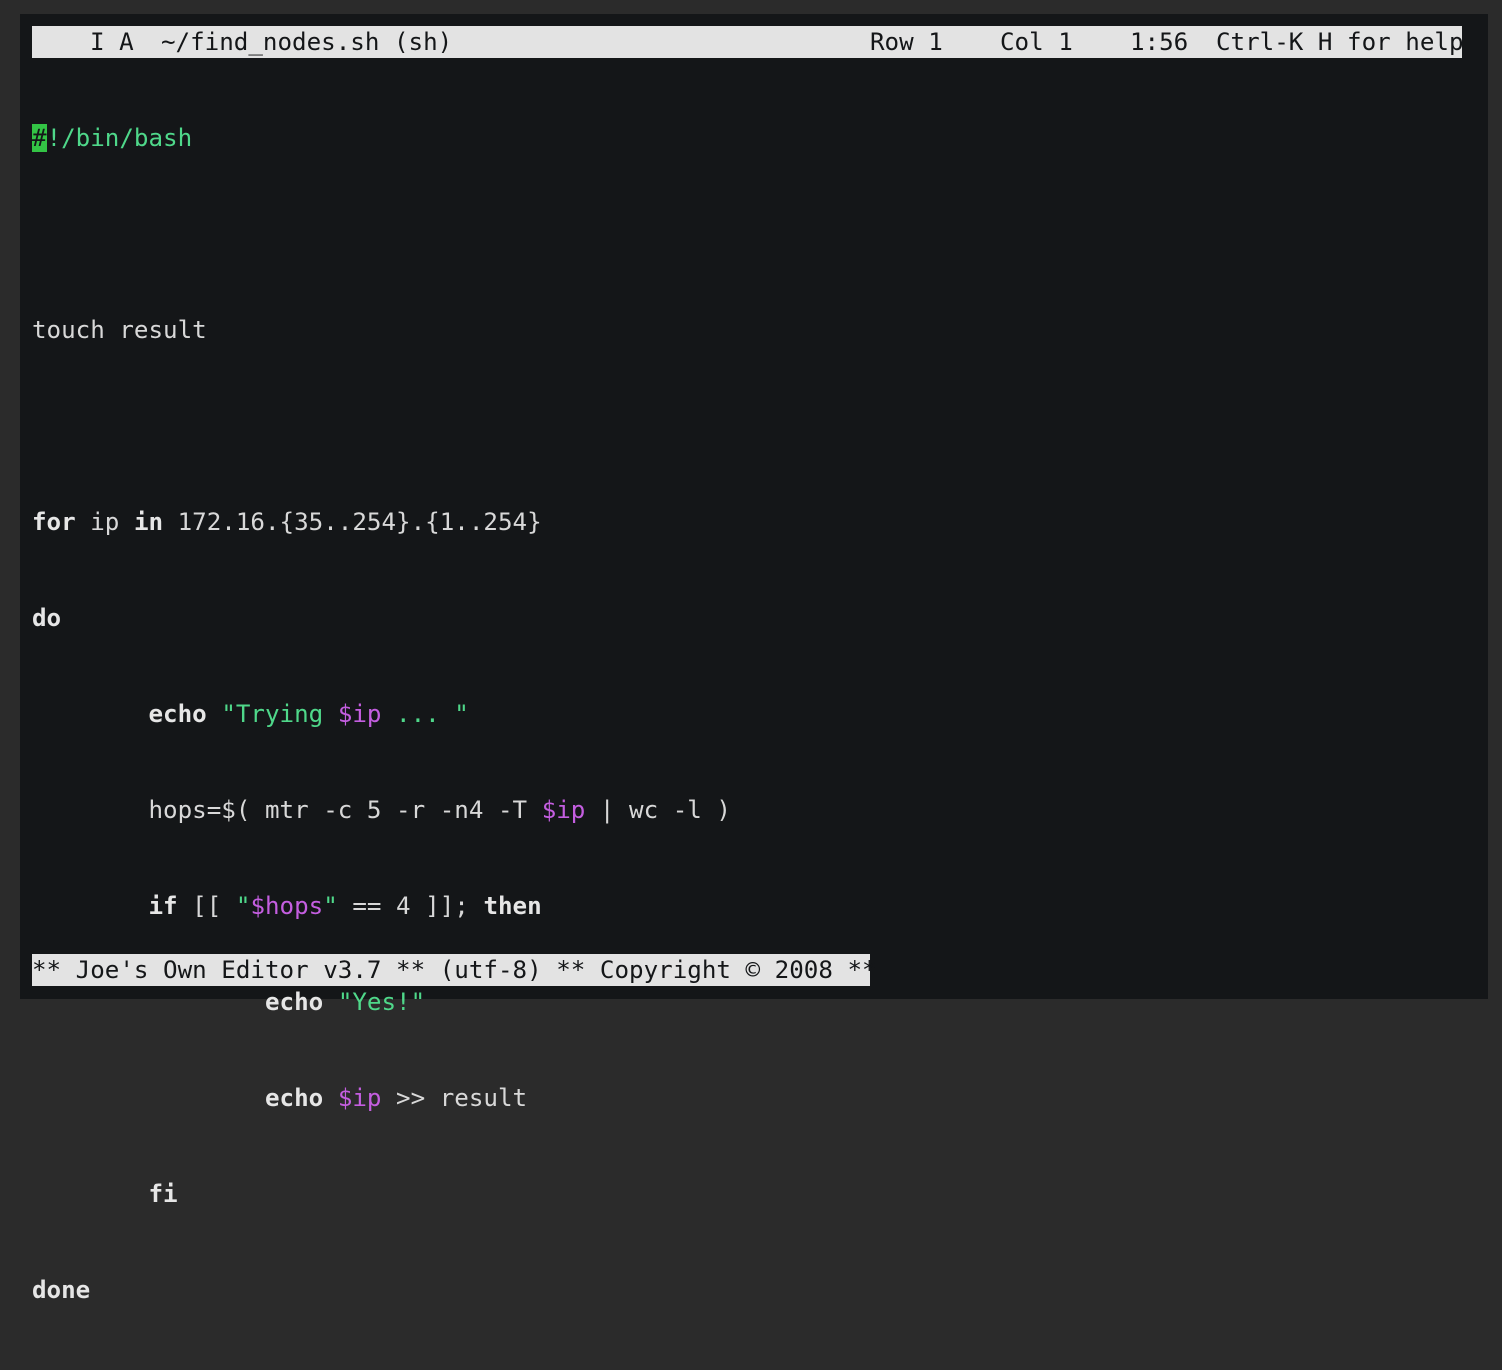 Image resolution: width=1502 pixels, height=1370 pixels. I want to click on code-text: == 4 ]];, so click(410, 906).